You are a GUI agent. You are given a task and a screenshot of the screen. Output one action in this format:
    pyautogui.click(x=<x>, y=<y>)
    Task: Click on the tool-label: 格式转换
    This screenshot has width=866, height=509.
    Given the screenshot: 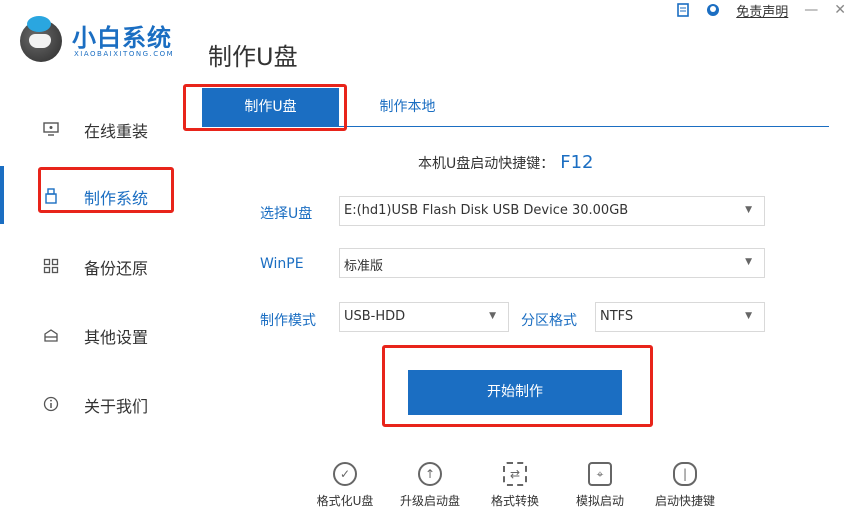 What is the action you would take?
    pyautogui.click(x=514, y=501)
    